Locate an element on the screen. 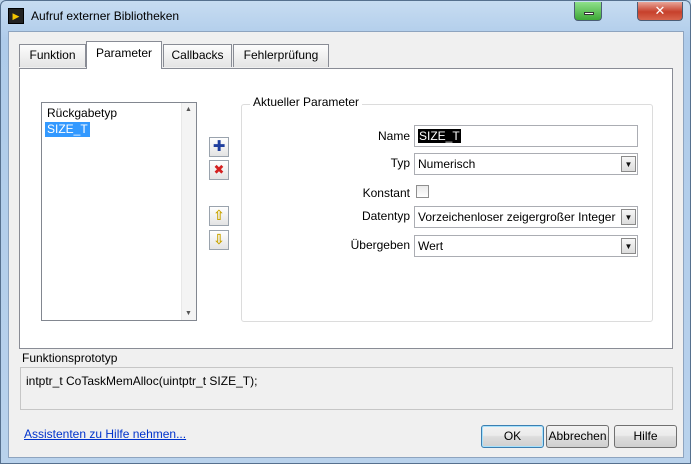  move-down-button: ⇩ is located at coordinates (219, 240).